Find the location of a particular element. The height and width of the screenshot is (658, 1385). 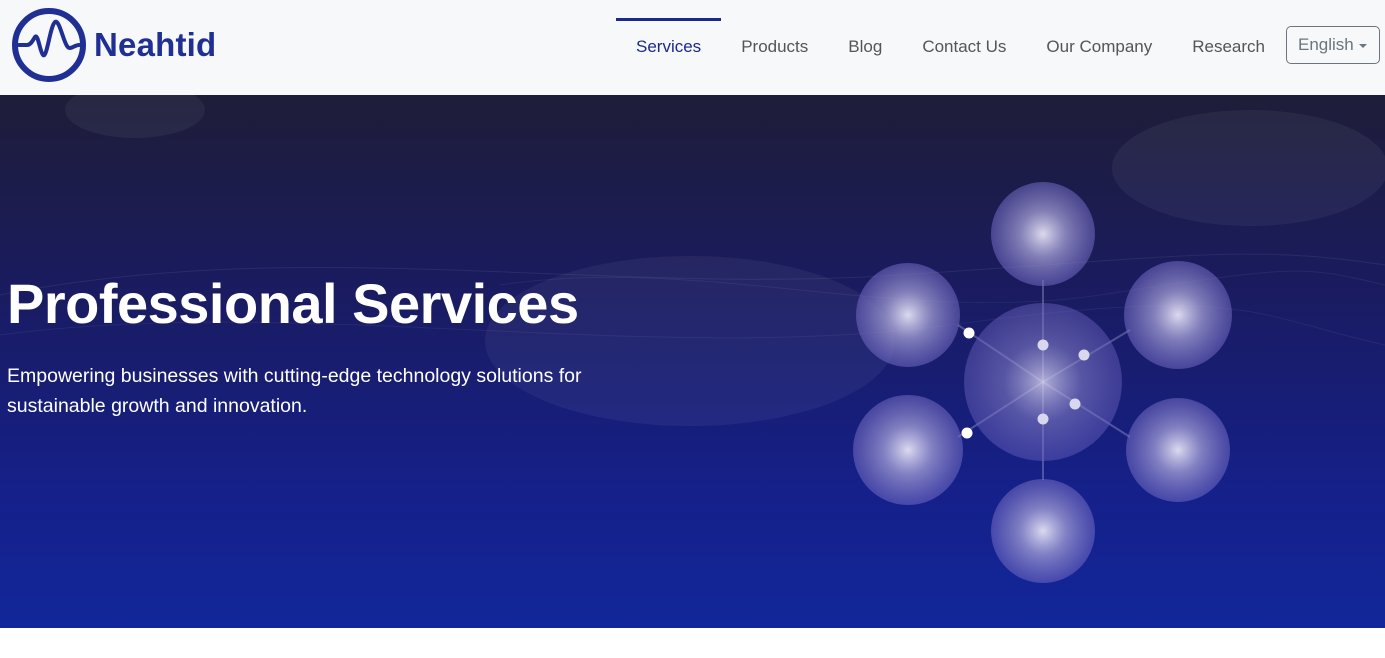

nav-item-our-company: Our Company is located at coordinates (1099, 47).